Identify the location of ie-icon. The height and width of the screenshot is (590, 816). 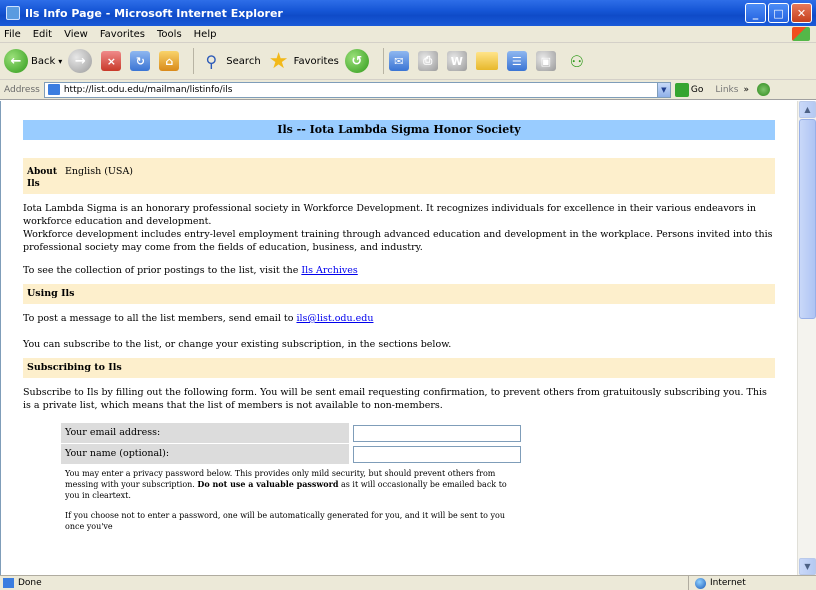
(13, 13).